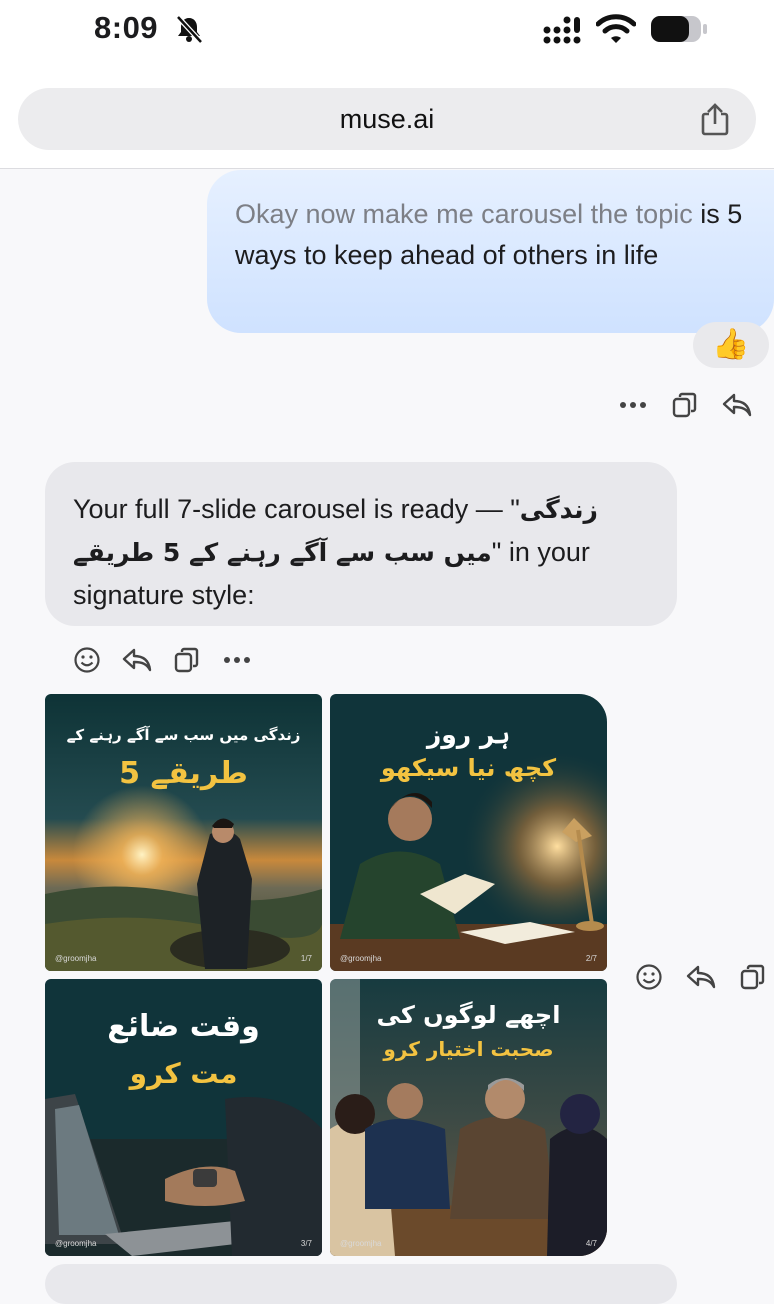 The width and height of the screenshot is (774, 1304). Describe the element at coordinates (189, 29) in the screenshot. I see `silent-bell-icon` at that location.